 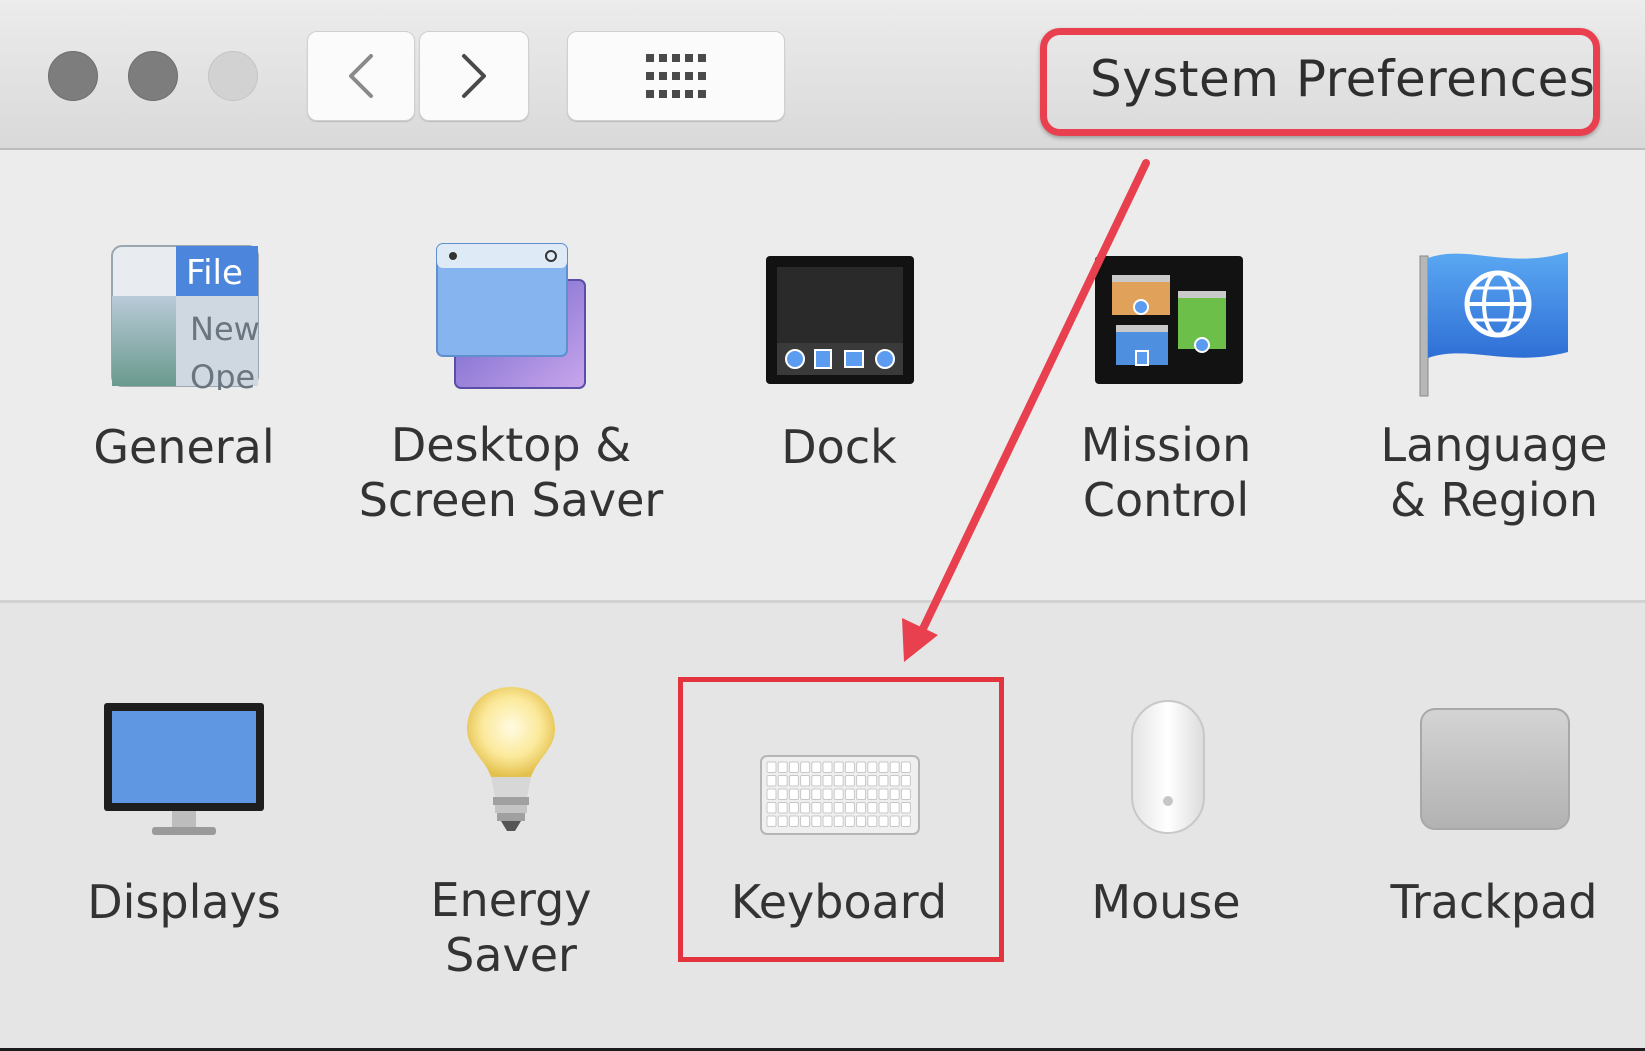 I want to click on pref-language-region: Language & Region, so click(x=1489, y=390).